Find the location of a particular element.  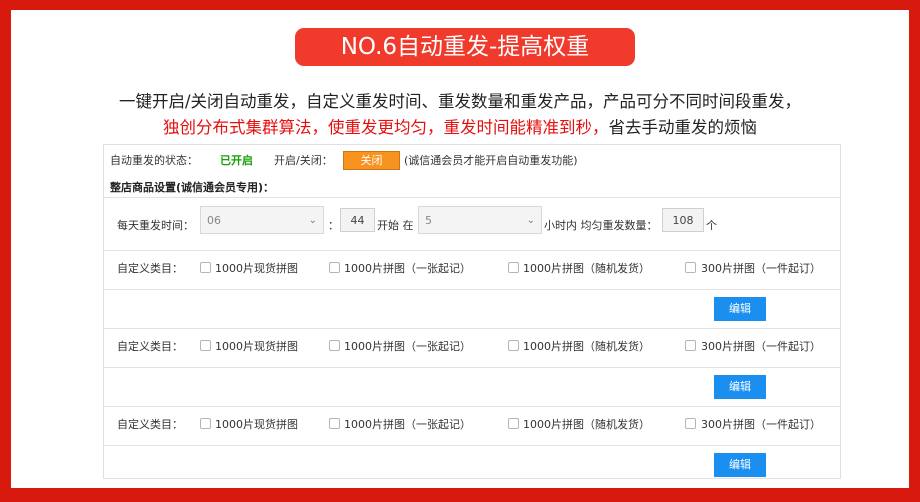

description-highlight: 独创分布式集群算法，使重发更均匀，重发时间能精准到秒， is located at coordinates (386, 127).